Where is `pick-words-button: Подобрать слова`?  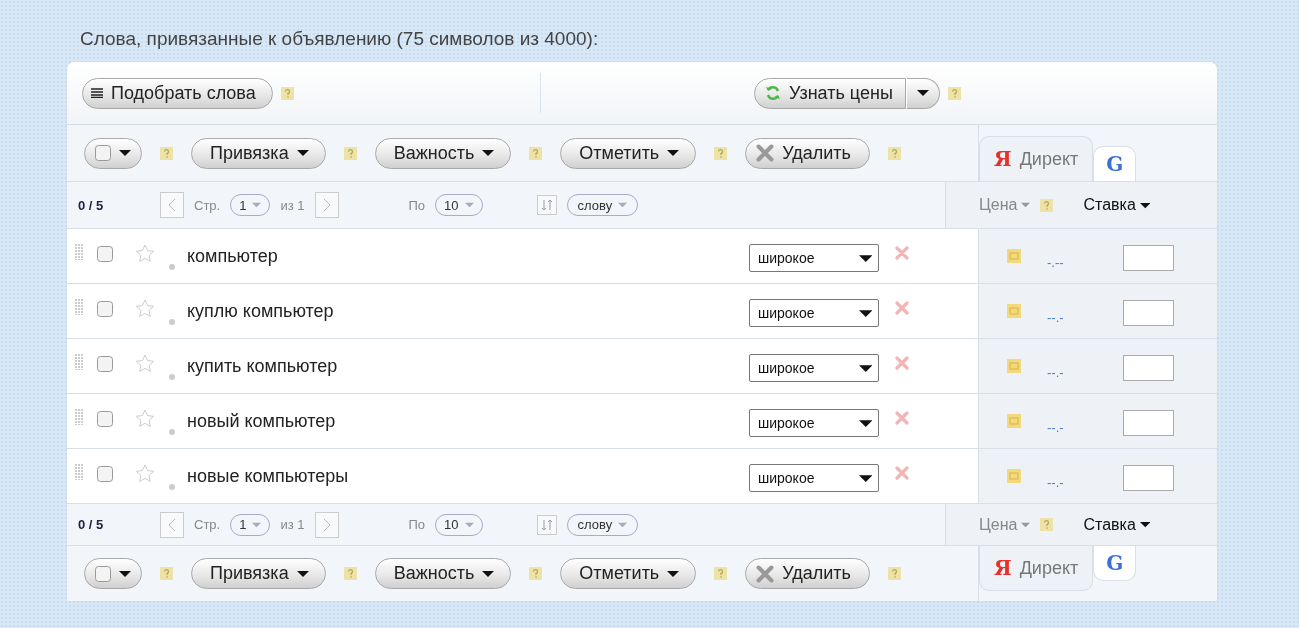
pick-words-button: Подобрать слова is located at coordinates (177, 93).